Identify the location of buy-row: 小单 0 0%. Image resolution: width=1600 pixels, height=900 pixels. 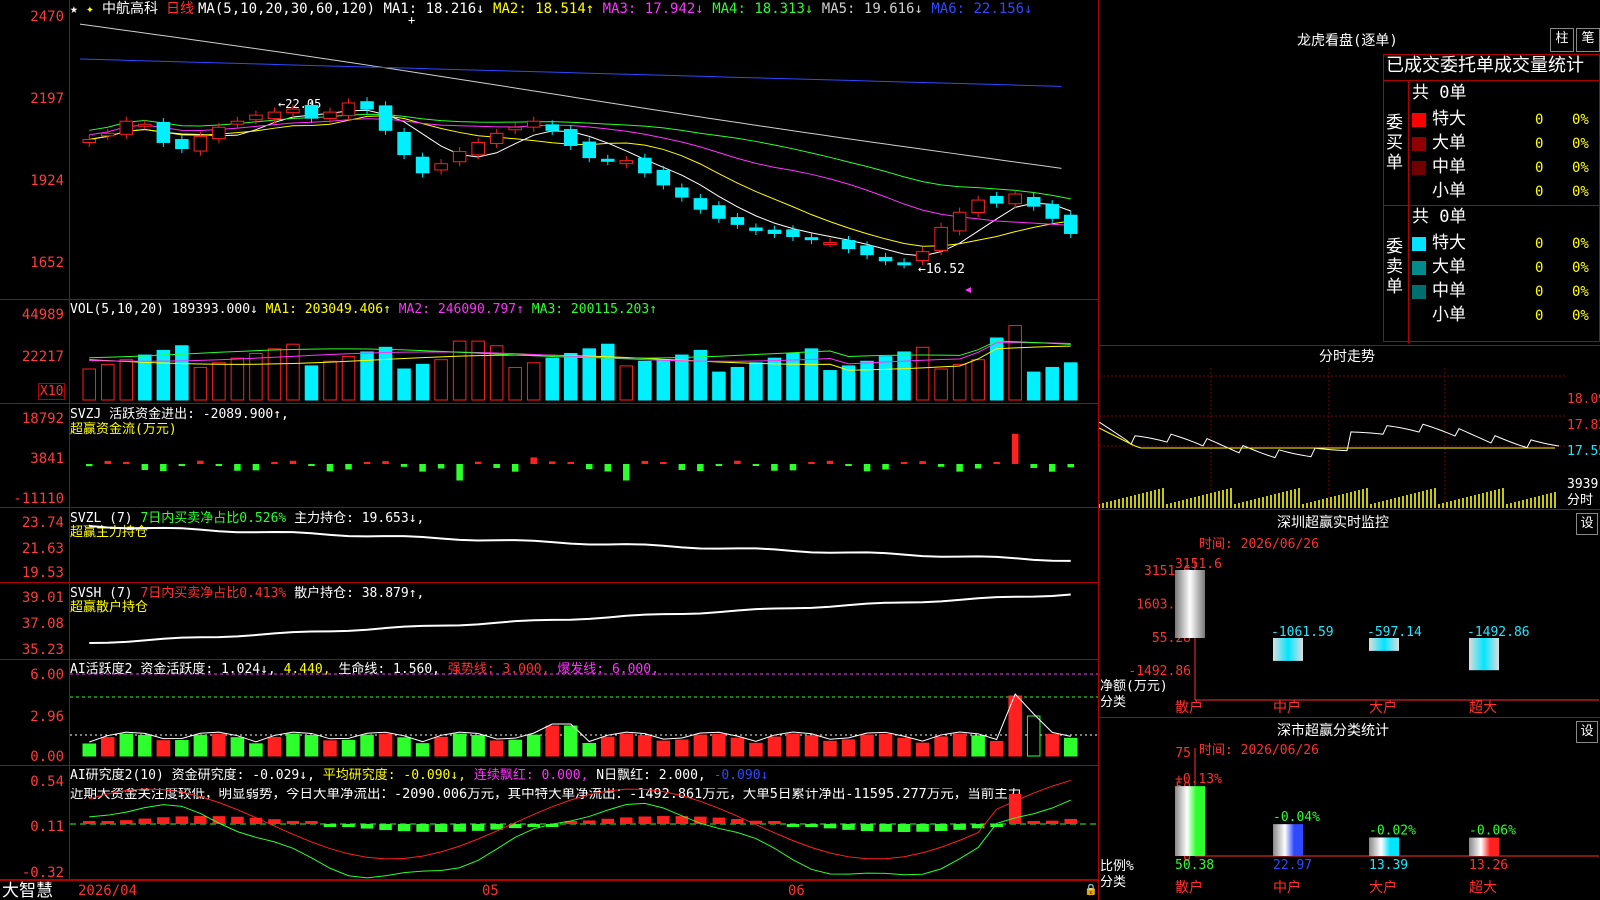
(1505, 192).